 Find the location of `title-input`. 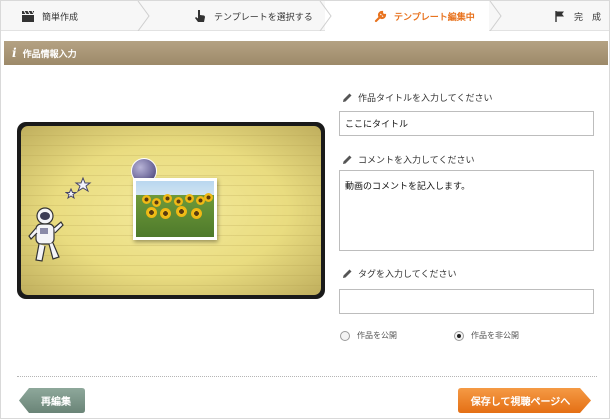

title-input is located at coordinates (466, 123).